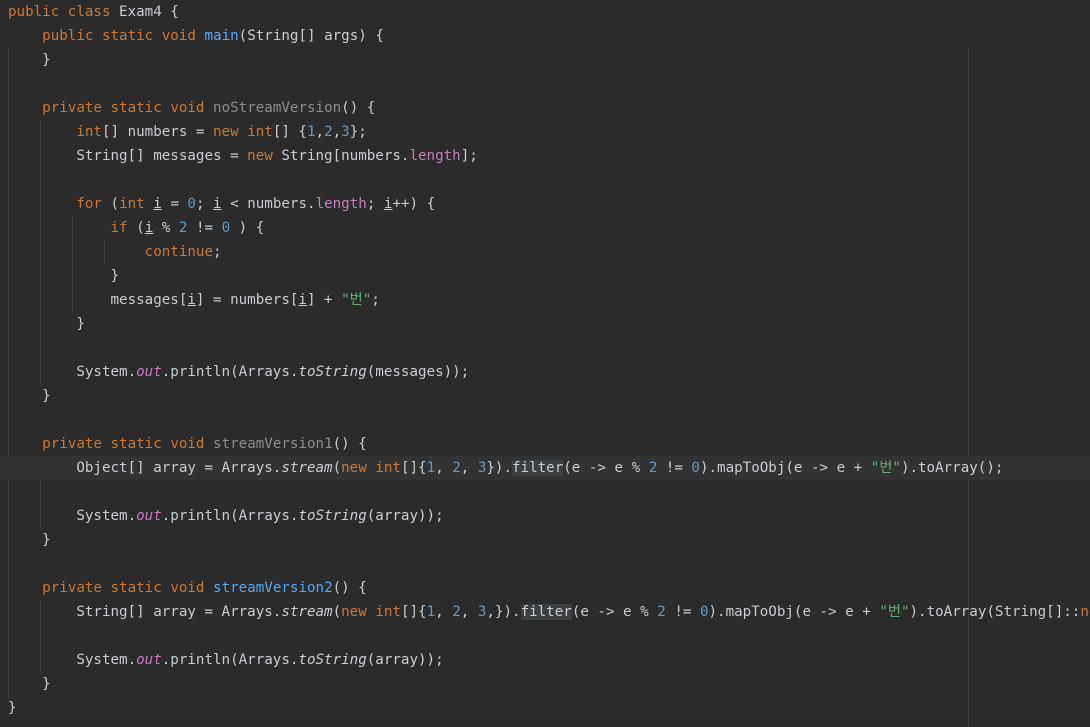 The width and height of the screenshot is (1090, 727). I want to click on code-token: < numbers., so click(268, 204).